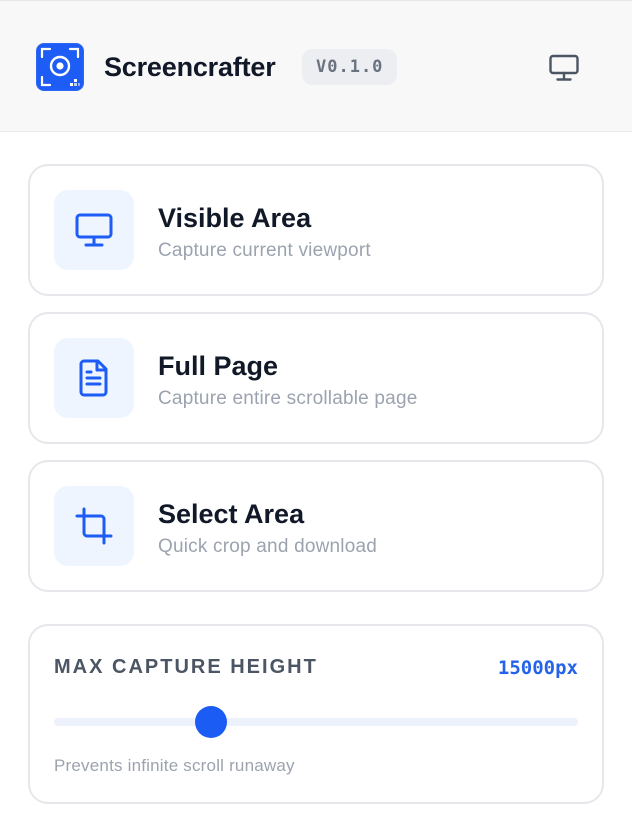  Describe the element at coordinates (186, 667) in the screenshot. I see `setting-label: MAX CAPTURE HEIGHT` at that location.